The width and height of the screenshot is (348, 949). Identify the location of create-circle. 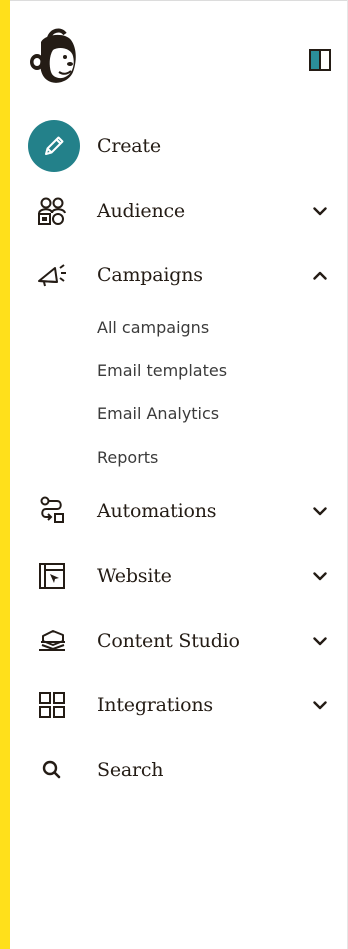
(54, 146).